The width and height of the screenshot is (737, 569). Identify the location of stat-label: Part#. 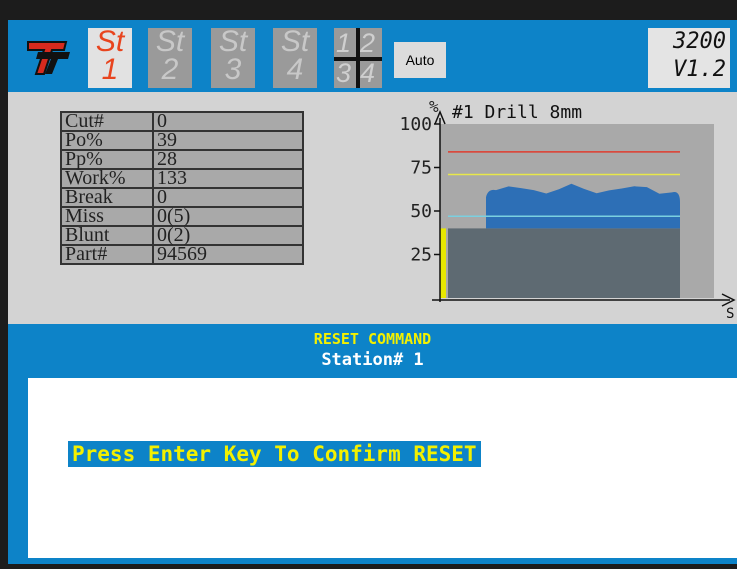
(107, 254).